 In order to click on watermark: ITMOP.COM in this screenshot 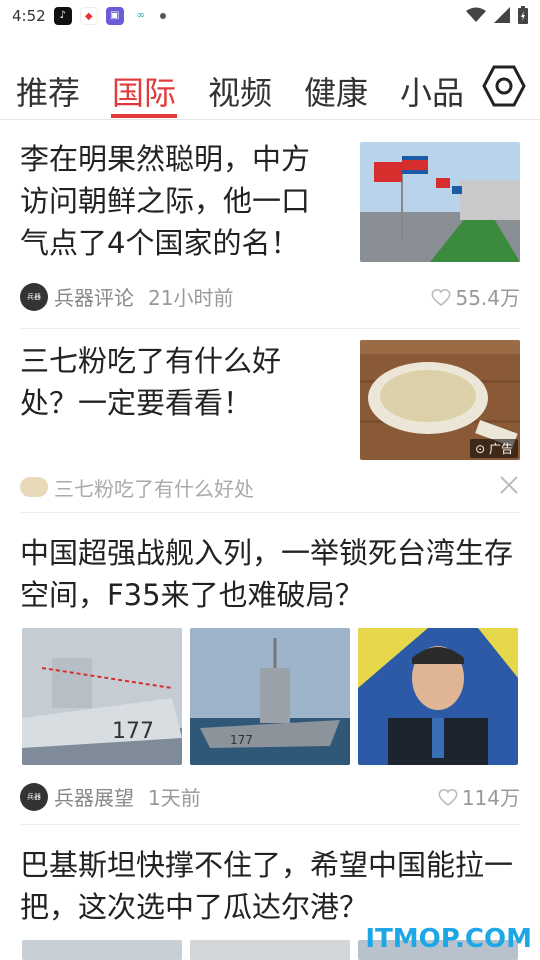, I will do `click(448, 939)`.